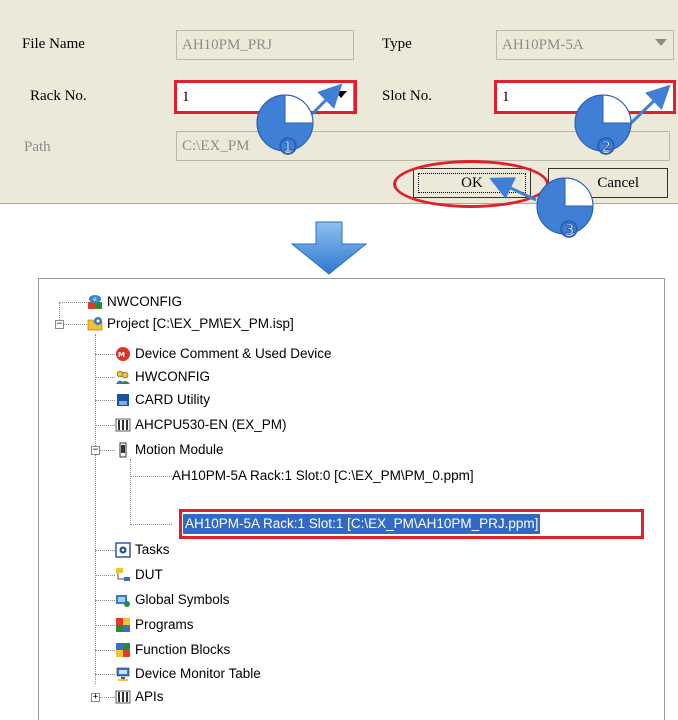 This screenshot has height=720, width=678. I want to click on svg-text: e, so click(95, 299).